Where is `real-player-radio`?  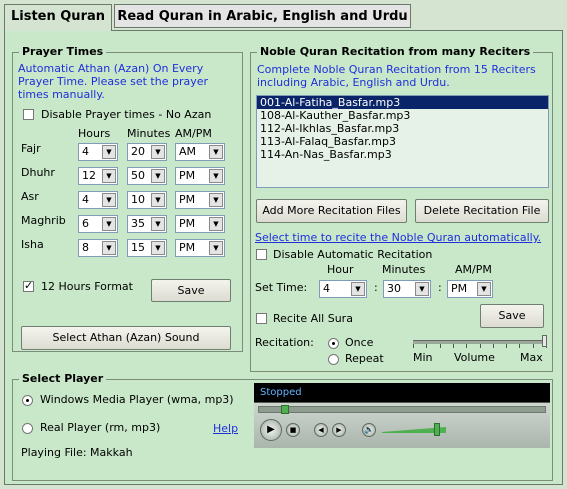
real-player-radio is located at coordinates (27, 428).